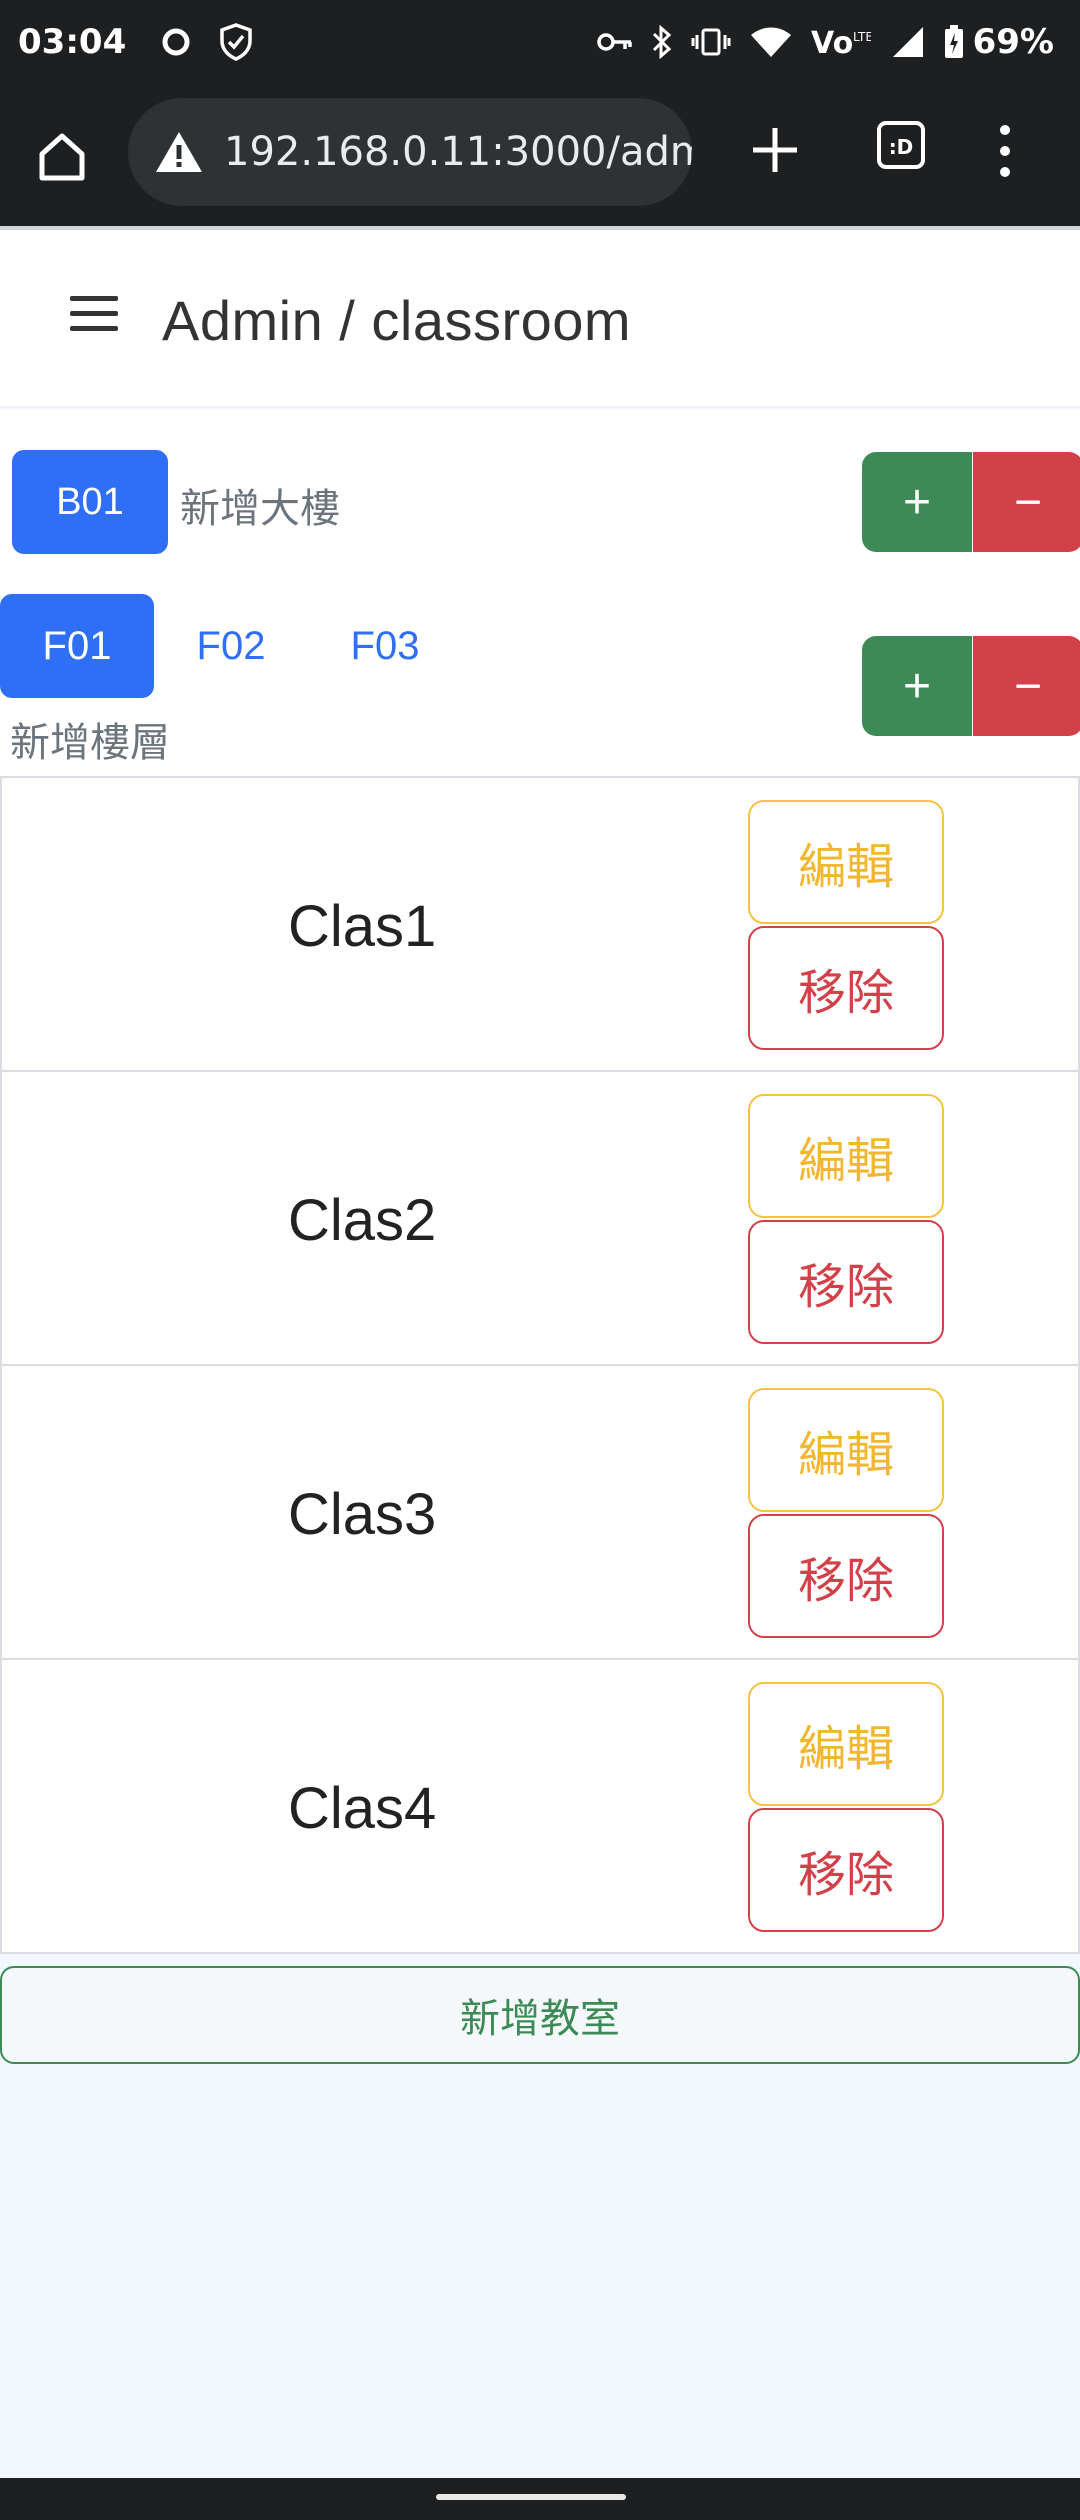  What do you see at coordinates (1026, 502) in the screenshot?
I see `remove-building-button: −` at bounding box center [1026, 502].